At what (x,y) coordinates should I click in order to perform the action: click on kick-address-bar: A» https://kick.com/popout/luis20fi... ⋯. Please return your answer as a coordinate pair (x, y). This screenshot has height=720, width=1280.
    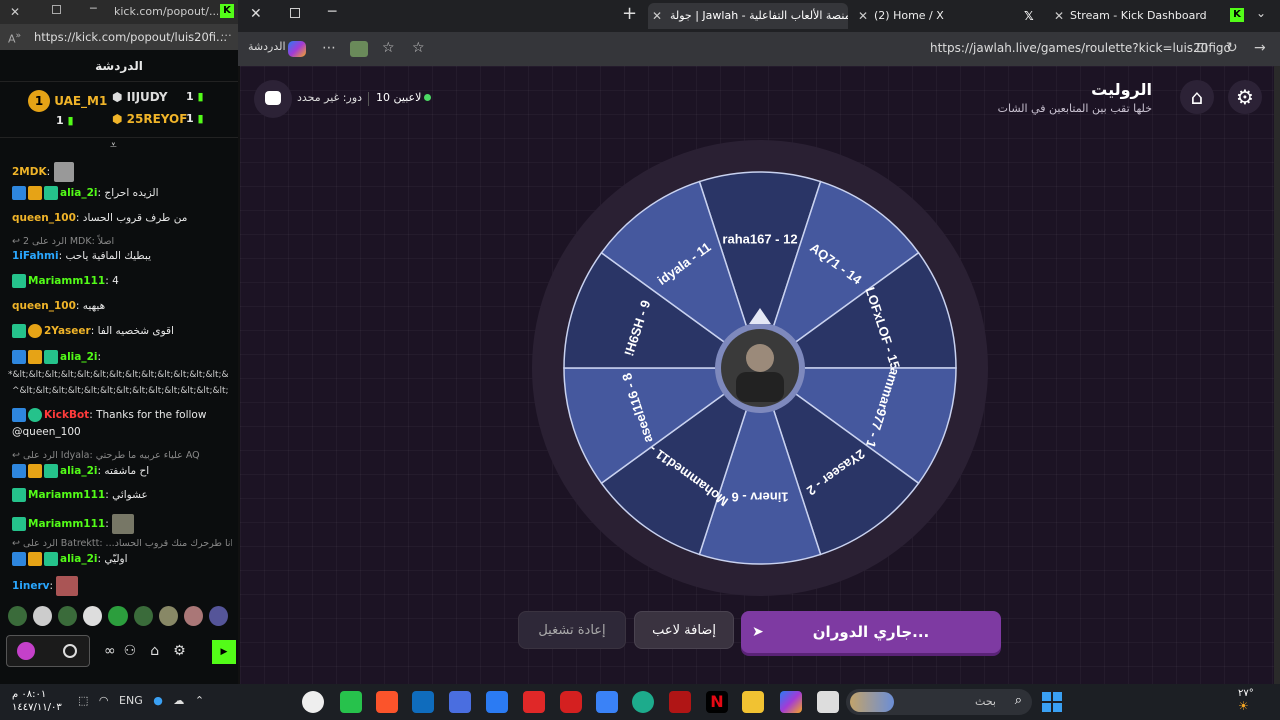
    Looking at the image, I should click on (119, 37).